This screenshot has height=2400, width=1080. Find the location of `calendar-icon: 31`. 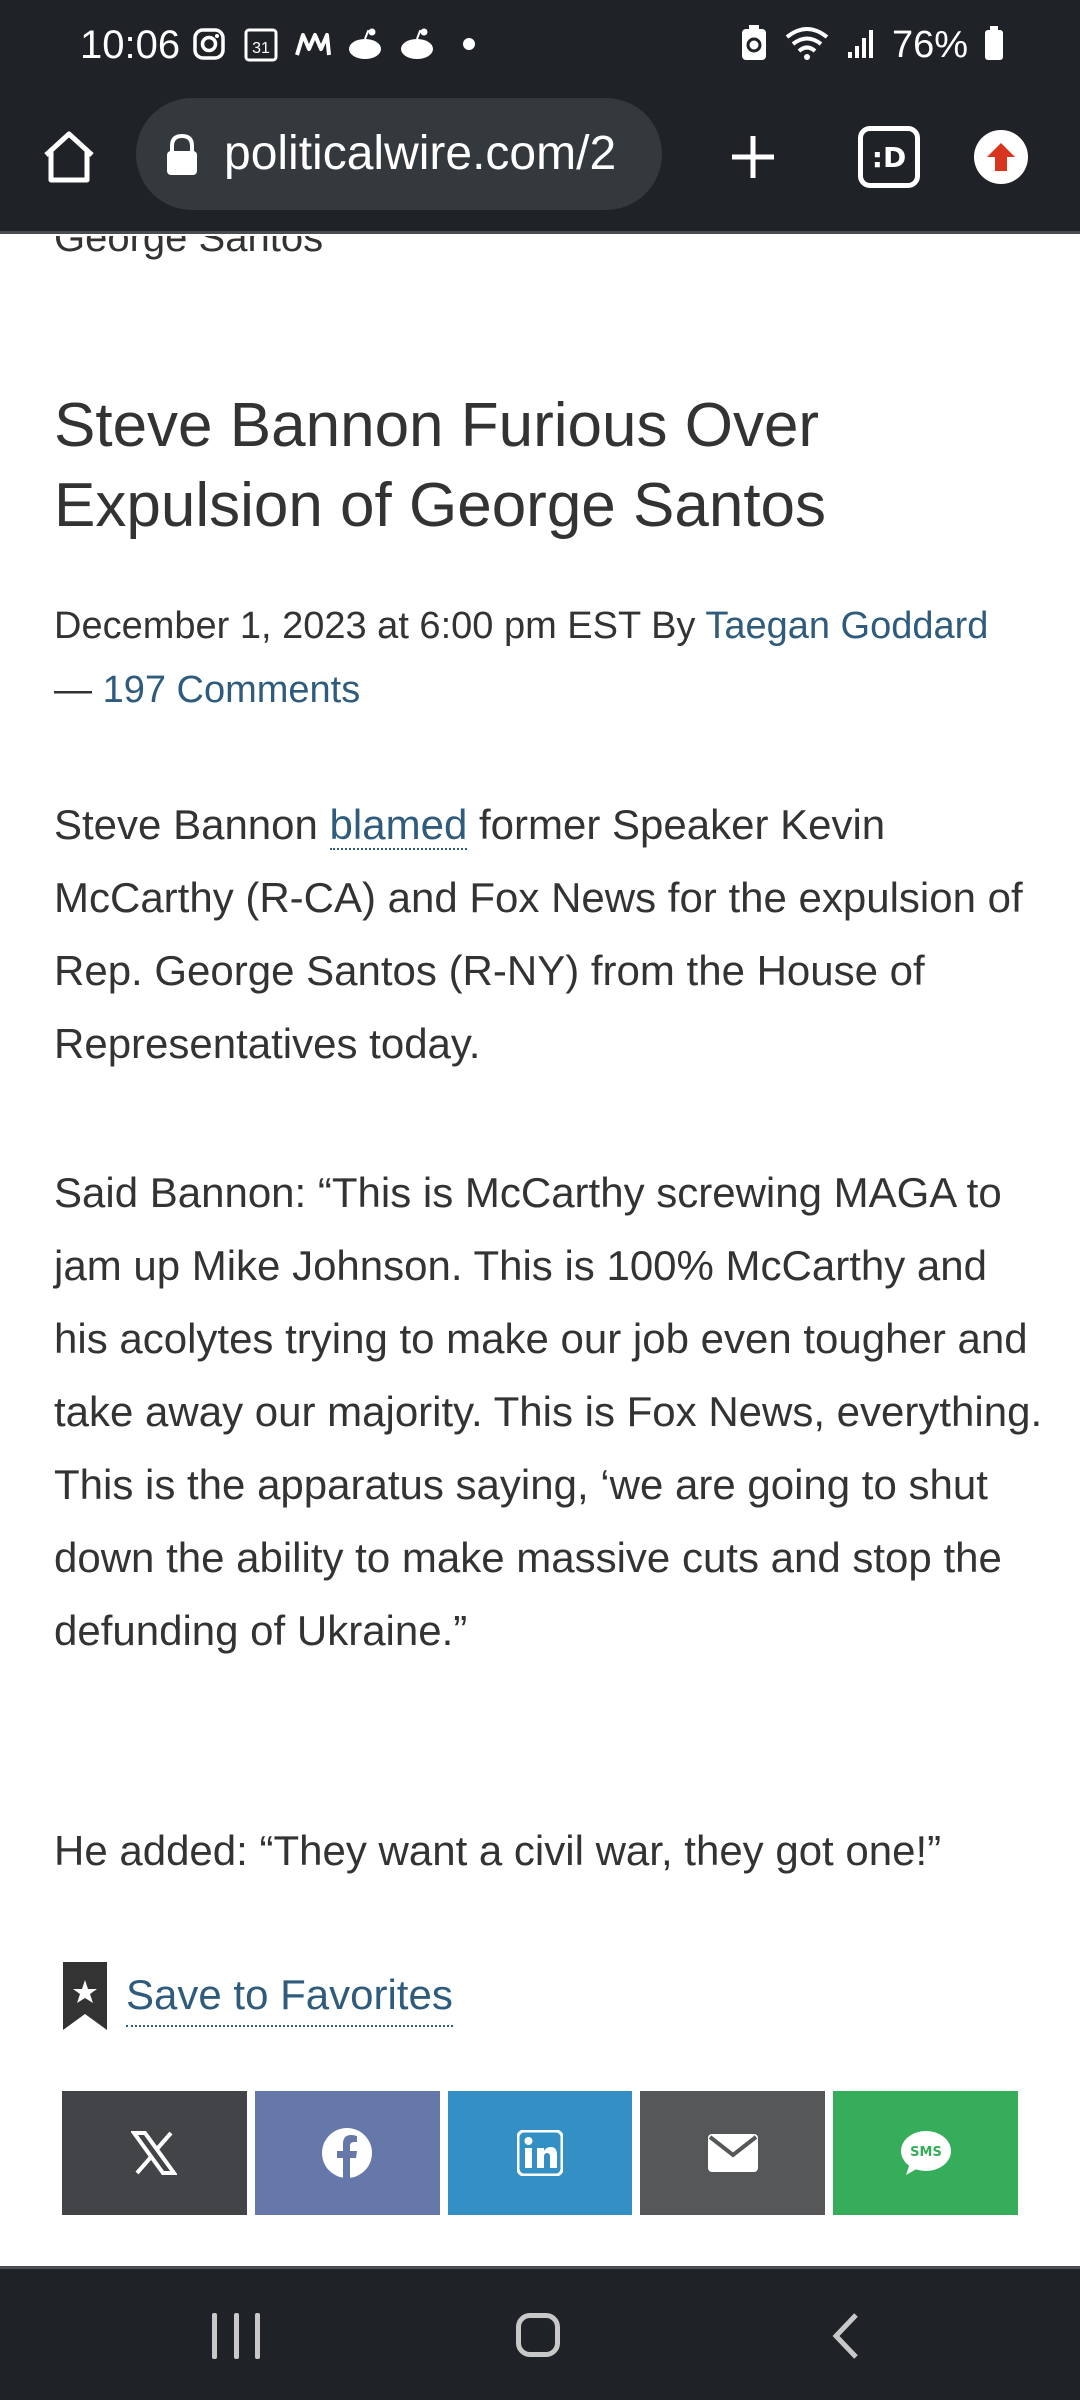

calendar-icon: 31 is located at coordinates (261, 44).